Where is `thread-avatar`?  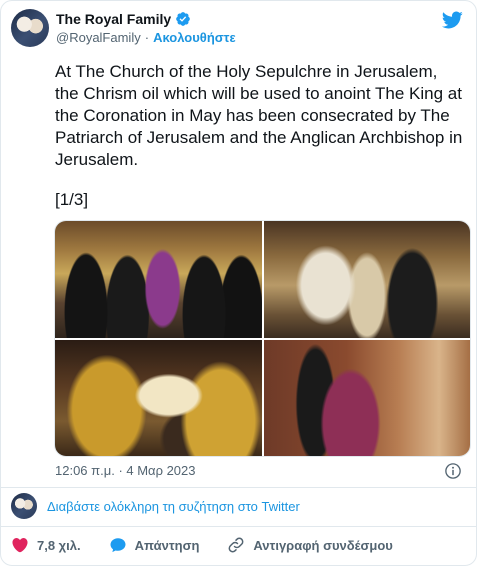
thread-avatar is located at coordinates (24, 506).